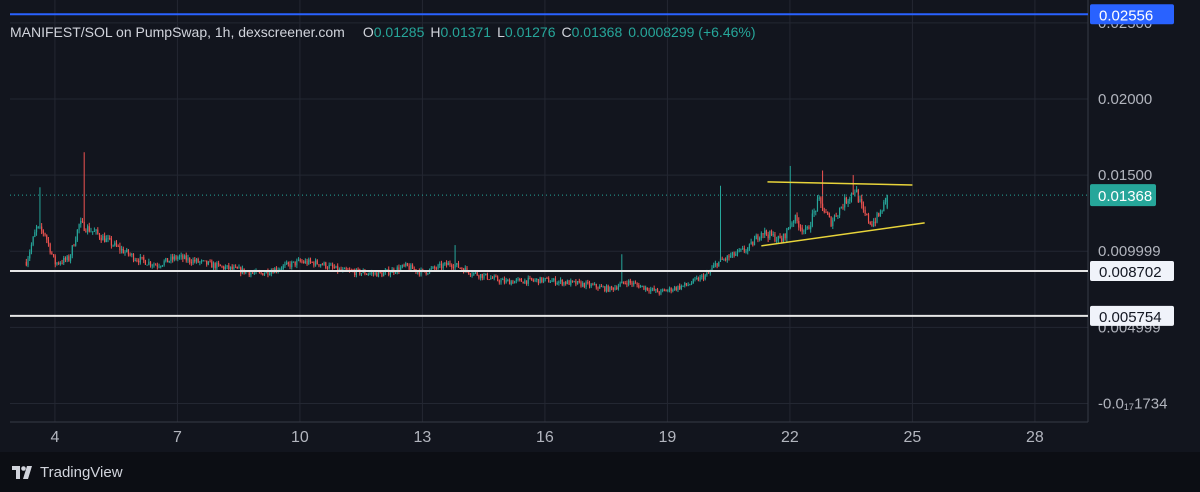 This screenshot has height=492, width=1200. What do you see at coordinates (67, 472) in the screenshot?
I see `tradingview-logo: TradingView` at bounding box center [67, 472].